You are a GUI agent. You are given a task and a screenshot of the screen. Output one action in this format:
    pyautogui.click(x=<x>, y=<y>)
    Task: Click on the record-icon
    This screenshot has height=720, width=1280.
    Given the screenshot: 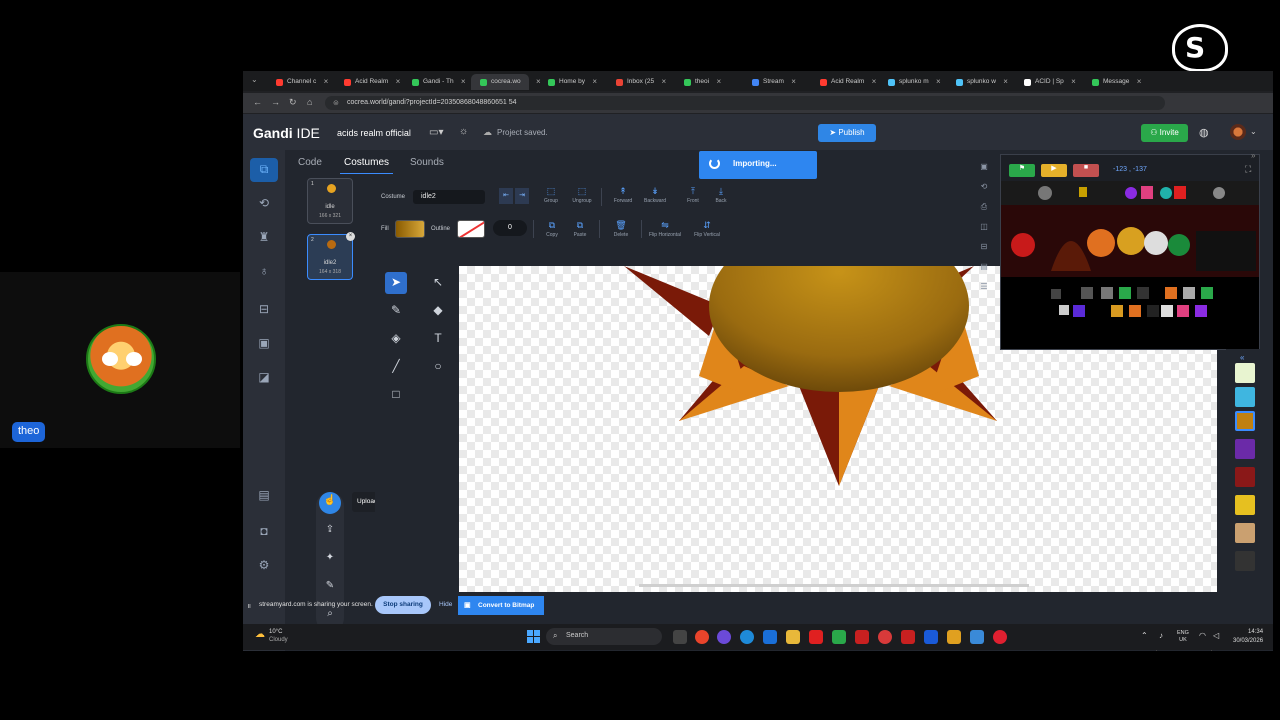 What is the action you would take?
    pyautogui.click(x=1000, y=637)
    